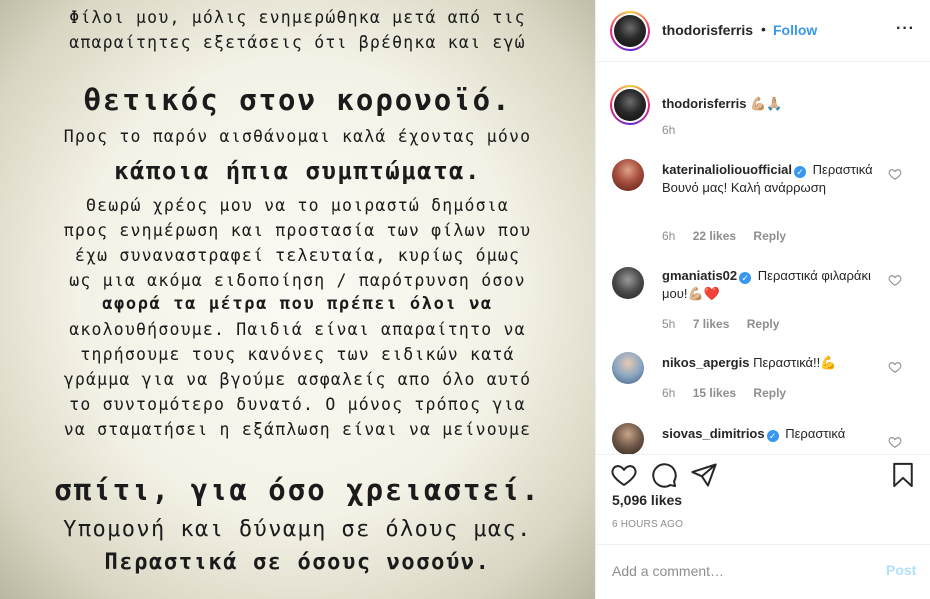 The height and width of the screenshot is (599, 930). What do you see at coordinates (714, 393) in the screenshot?
I see `comment-likes: 15 likes` at bounding box center [714, 393].